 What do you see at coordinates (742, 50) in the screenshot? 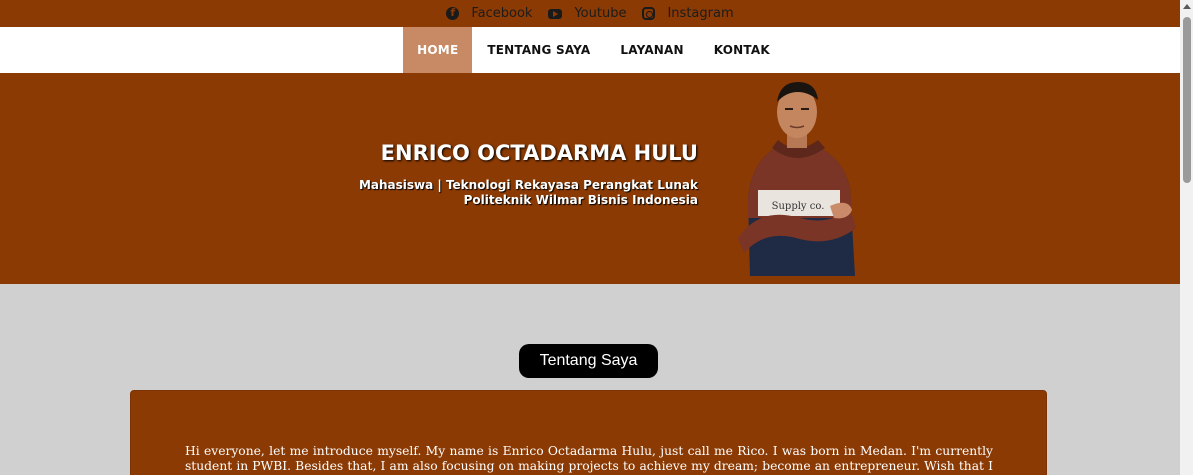
I see `nav-kontak: KONTAK` at bounding box center [742, 50].